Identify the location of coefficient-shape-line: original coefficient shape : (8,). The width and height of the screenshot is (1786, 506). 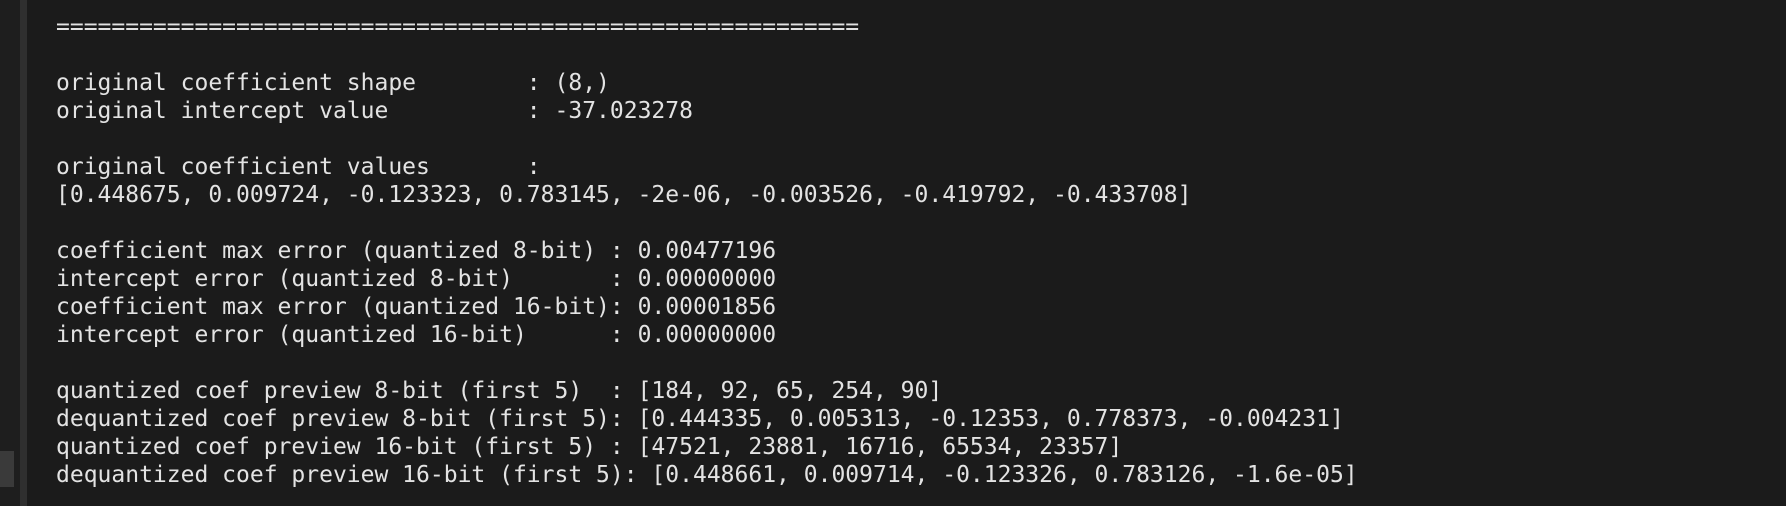
(333, 83).